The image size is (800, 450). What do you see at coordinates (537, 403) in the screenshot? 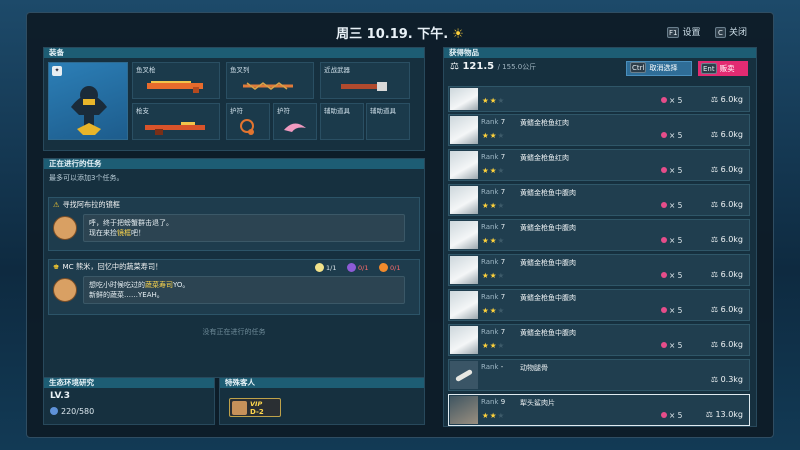
I see `item-name: 犁头鲨肉片` at bounding box center [537, 403].